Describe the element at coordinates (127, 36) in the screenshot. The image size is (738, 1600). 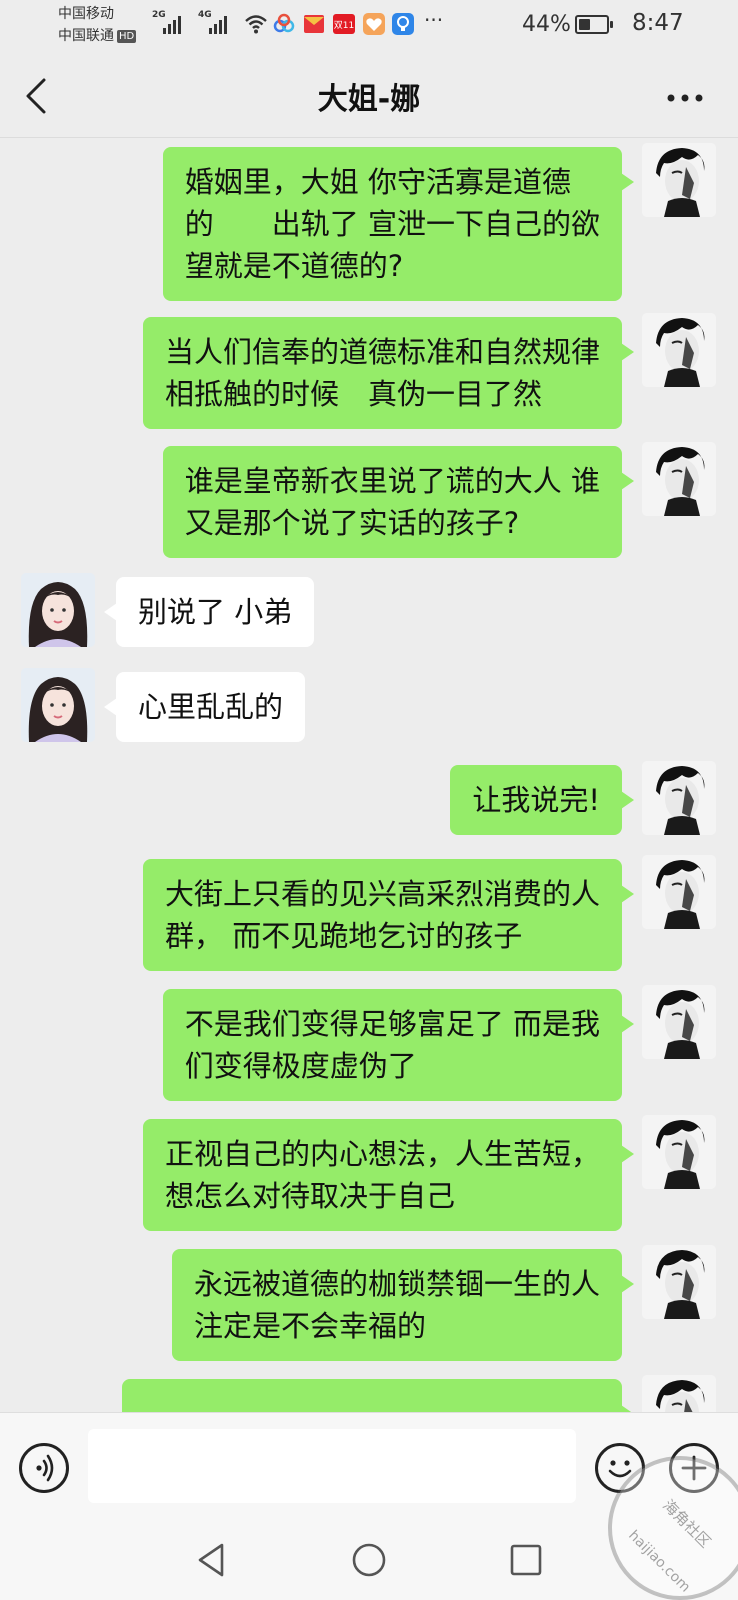
I see `hd-badge: HD` at that location.